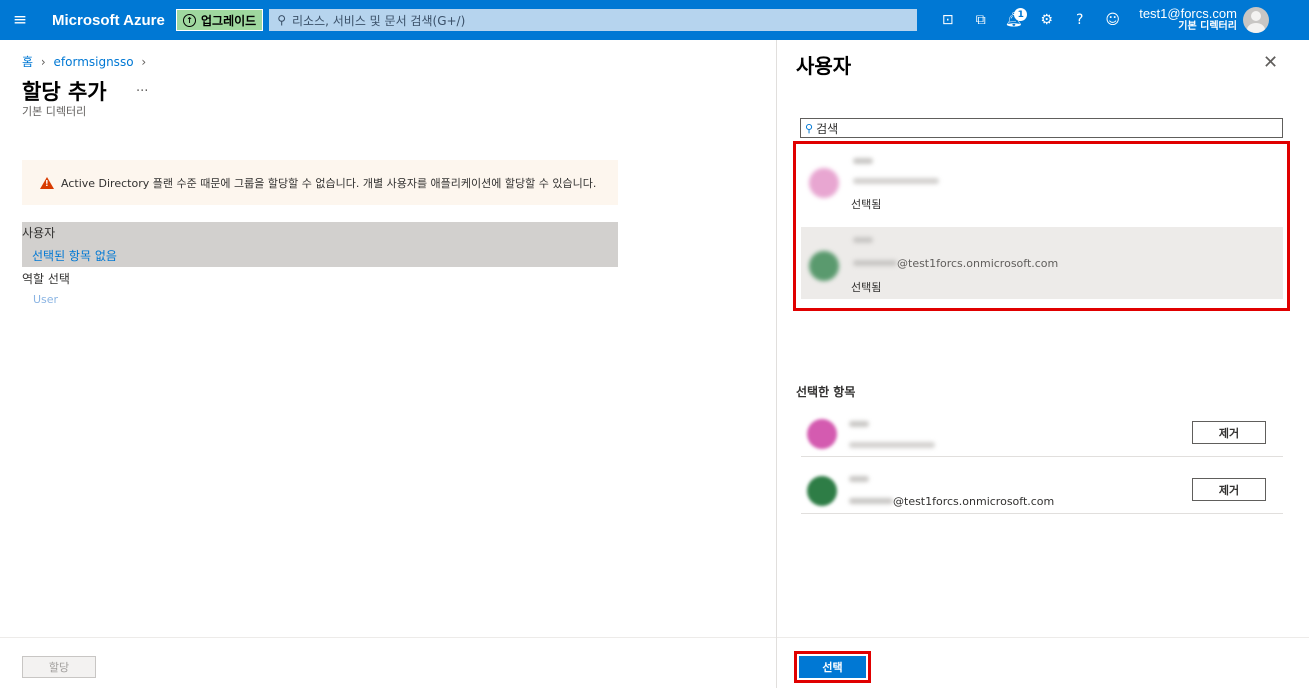 This screenshot has width=1309, height=688. What do you see at coordinates (1207, 26) in the screenshot?
I see `account-directory: 기본 디렉터리` at bounding box center [1207, 26].